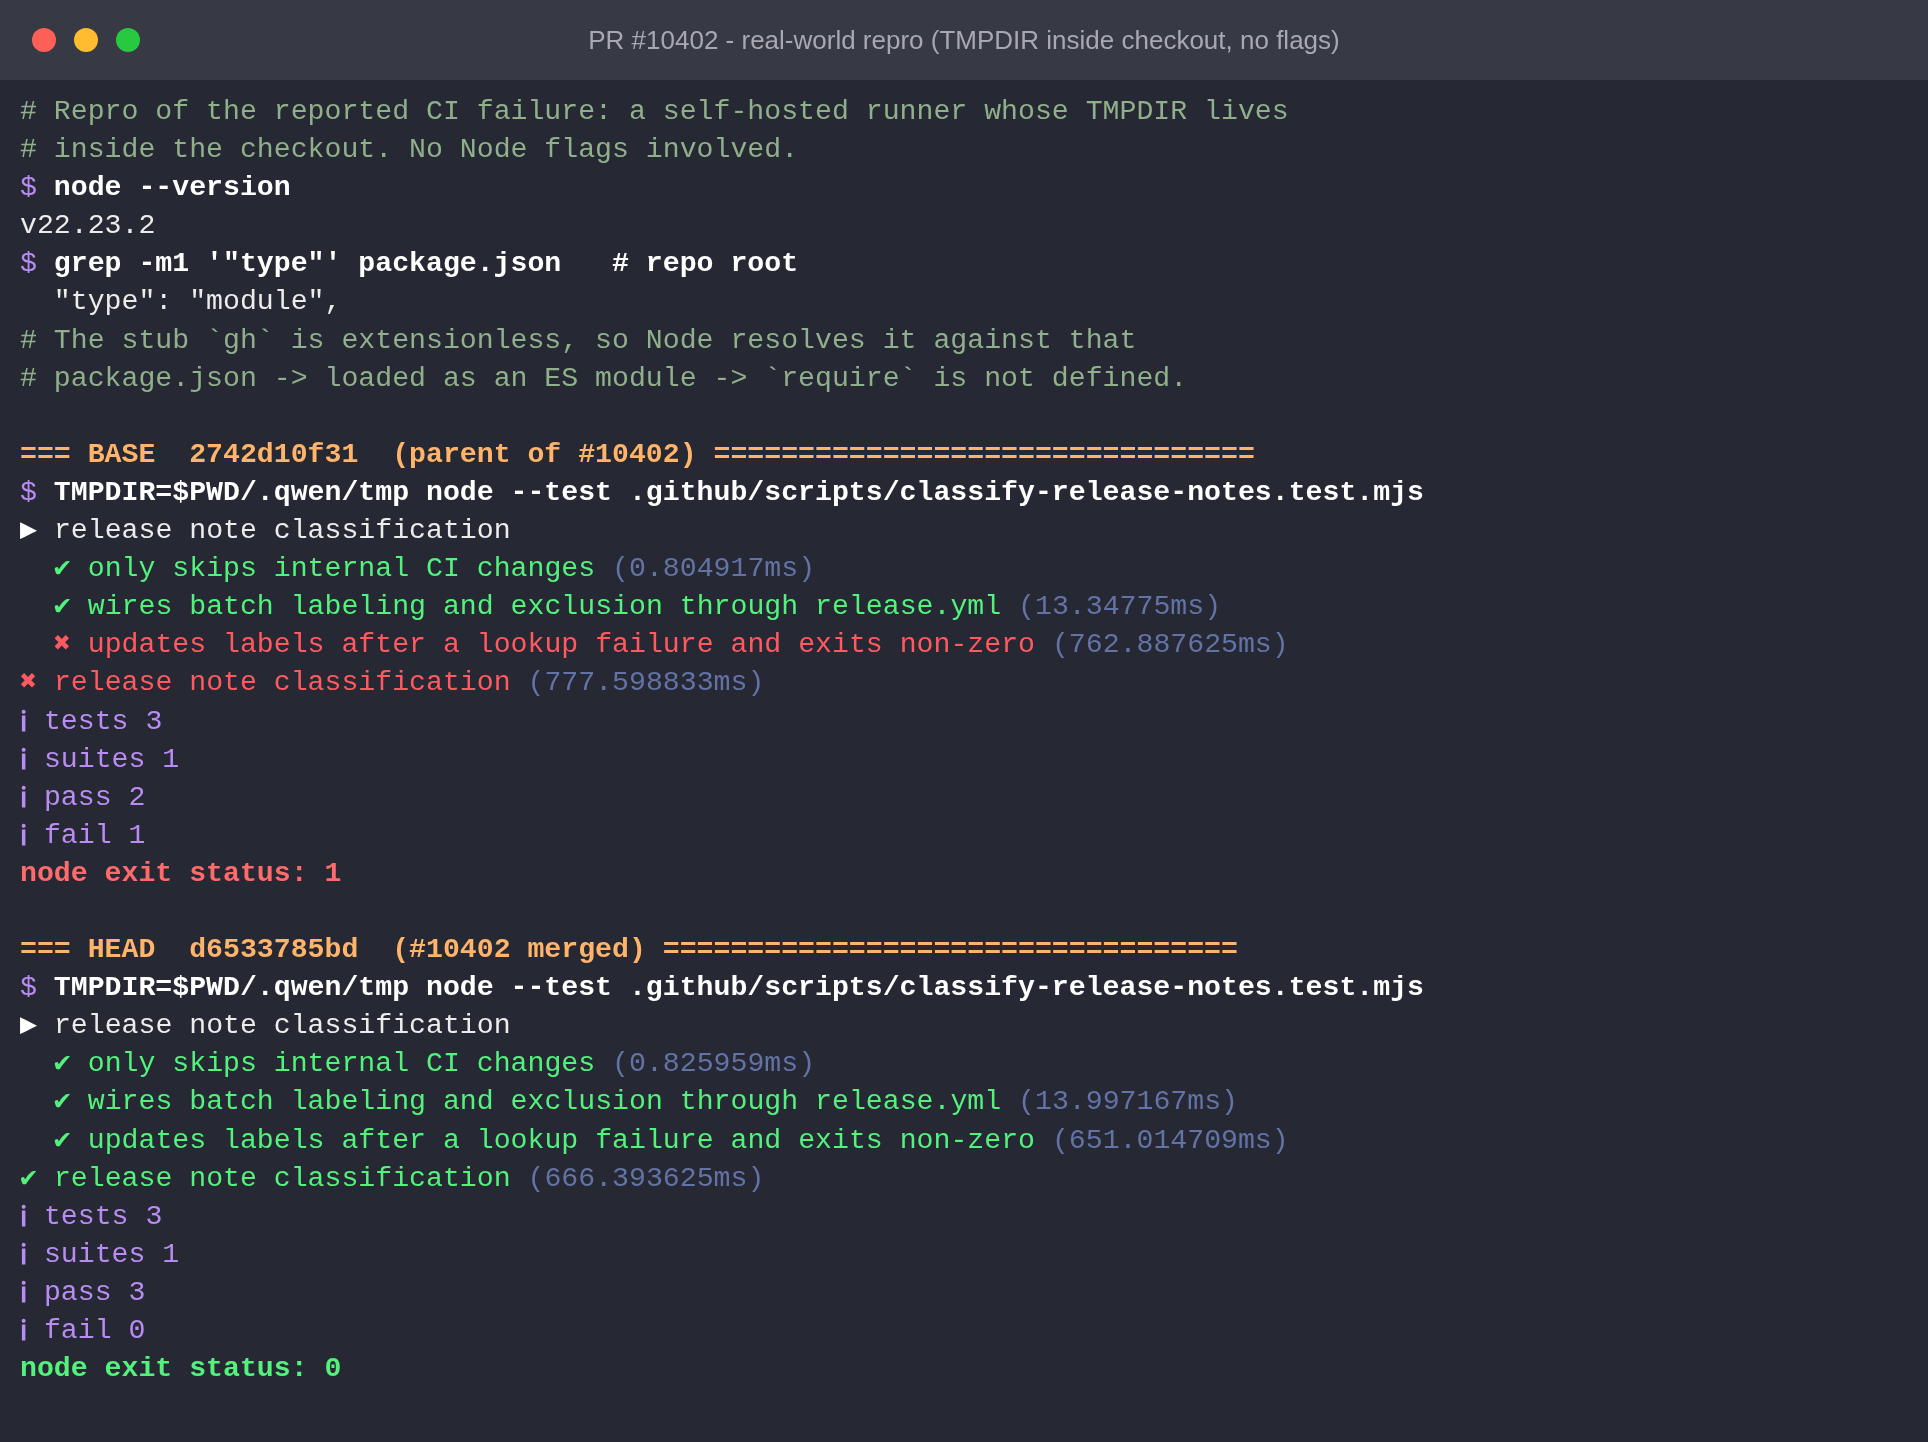  Describe the element at coordinates (172, 188) in the screenshot. I see `command-text: node --version` at that location.